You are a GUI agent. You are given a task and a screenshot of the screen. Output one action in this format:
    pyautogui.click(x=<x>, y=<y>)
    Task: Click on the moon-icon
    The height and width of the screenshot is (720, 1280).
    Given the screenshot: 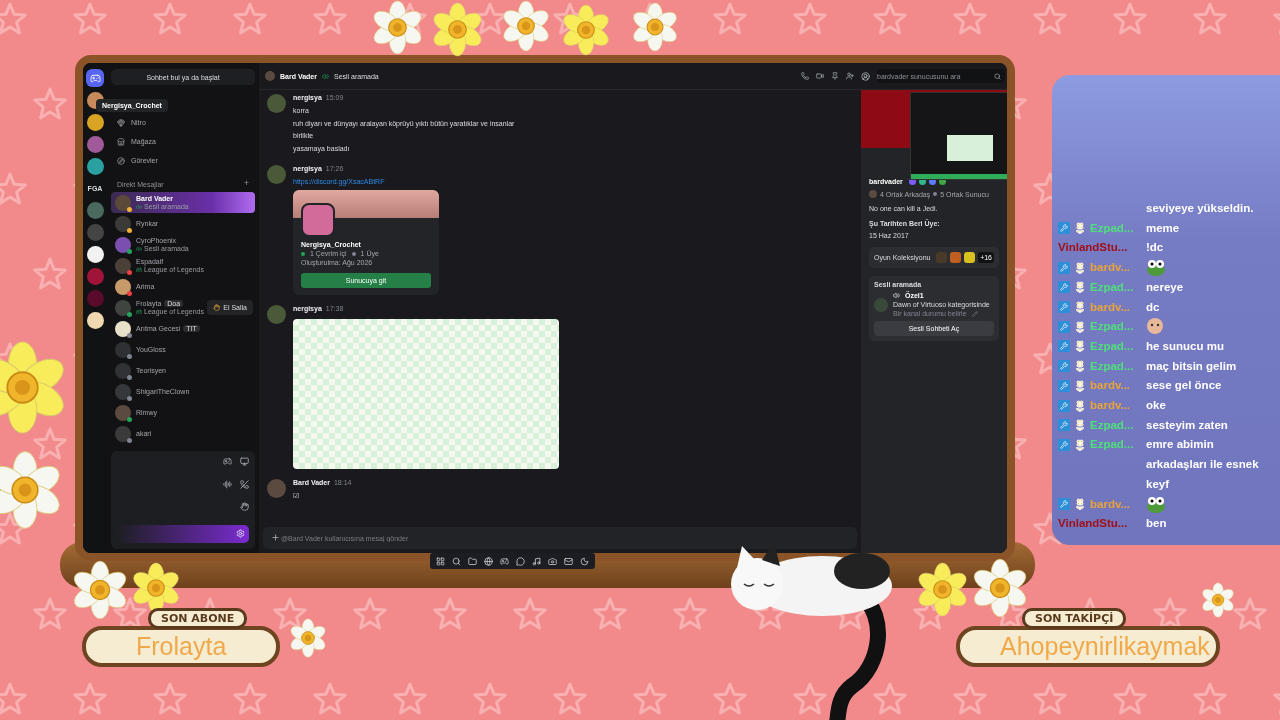 What is the action you would take?
    pyautogui.click(x=584, y=561)
    